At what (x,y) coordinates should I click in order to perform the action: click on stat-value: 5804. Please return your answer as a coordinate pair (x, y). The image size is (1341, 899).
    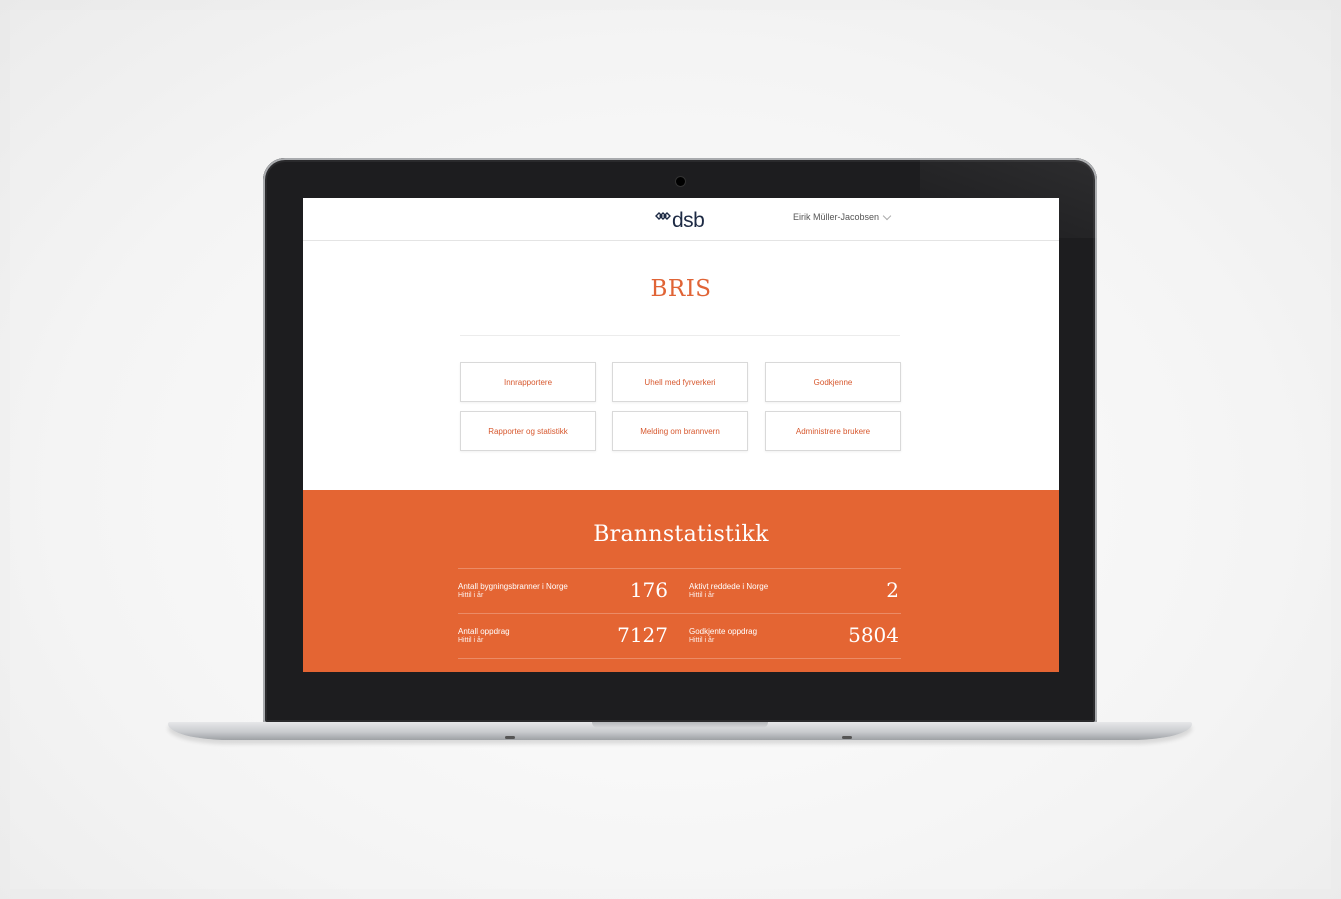
    Looking at the image, I should click on (873, 635).